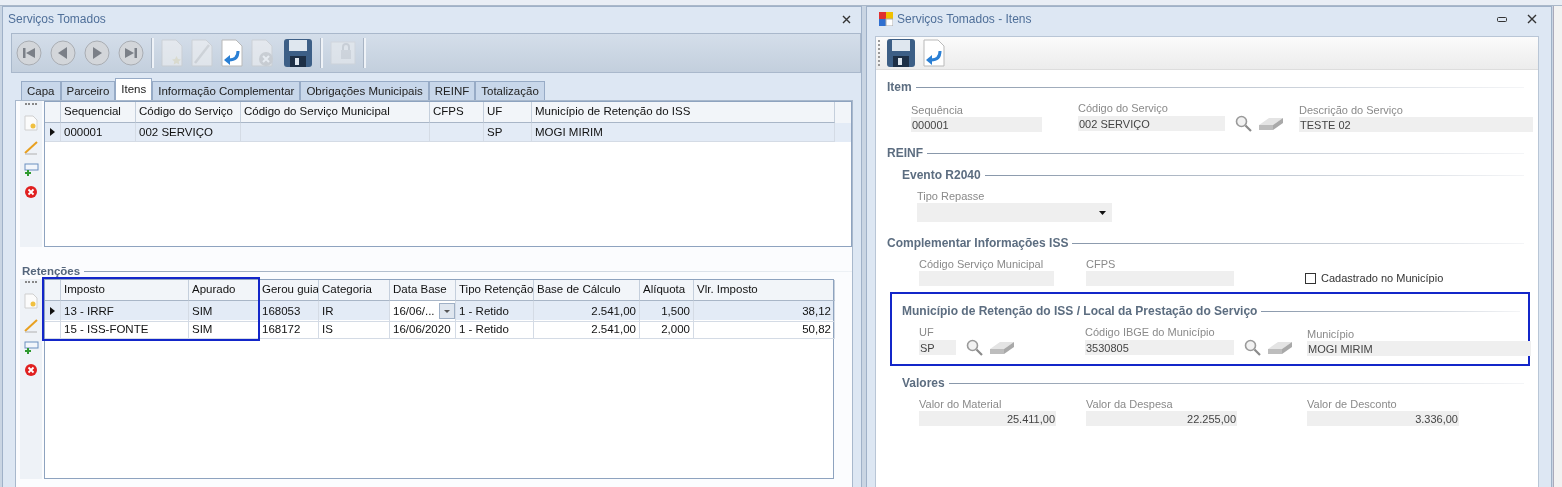  I want to click on table-cell: SP, so click(508, 132).